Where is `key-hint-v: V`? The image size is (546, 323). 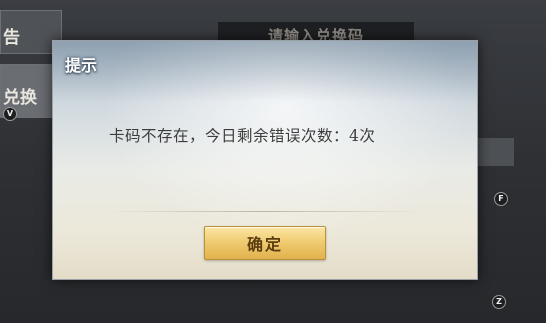
key-hint-v: V is located at coordinates (10, 114).